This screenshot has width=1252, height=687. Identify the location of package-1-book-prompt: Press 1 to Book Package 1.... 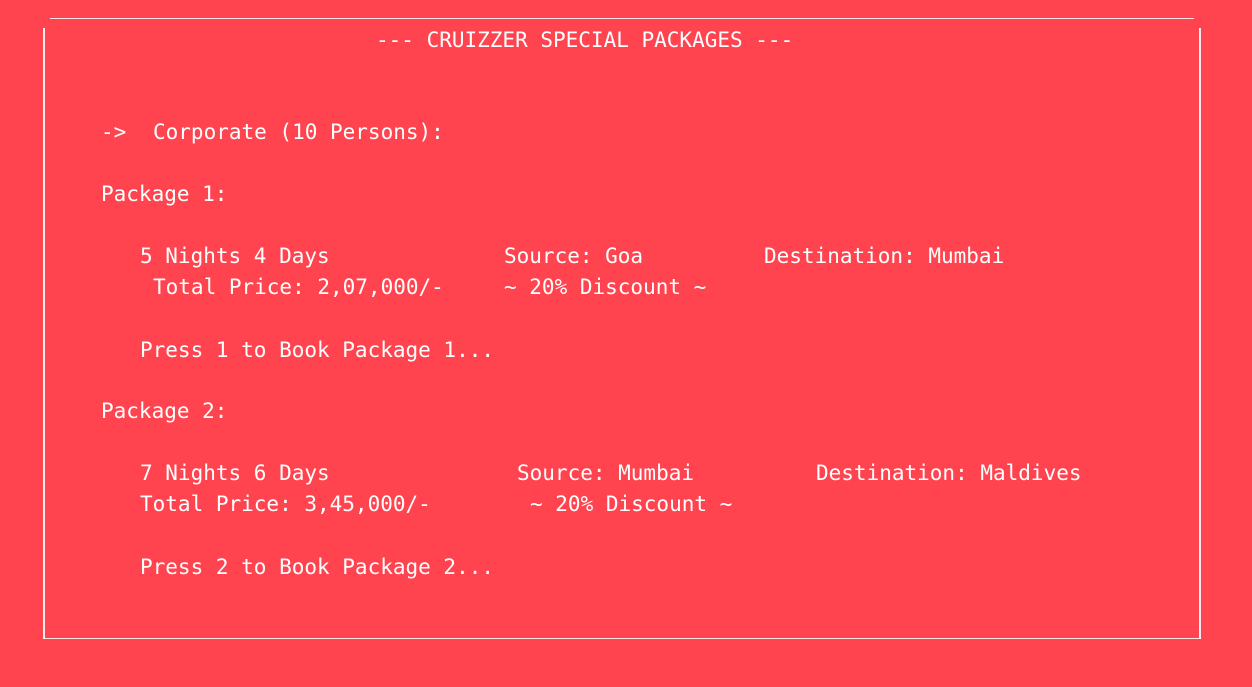
(317, 350).